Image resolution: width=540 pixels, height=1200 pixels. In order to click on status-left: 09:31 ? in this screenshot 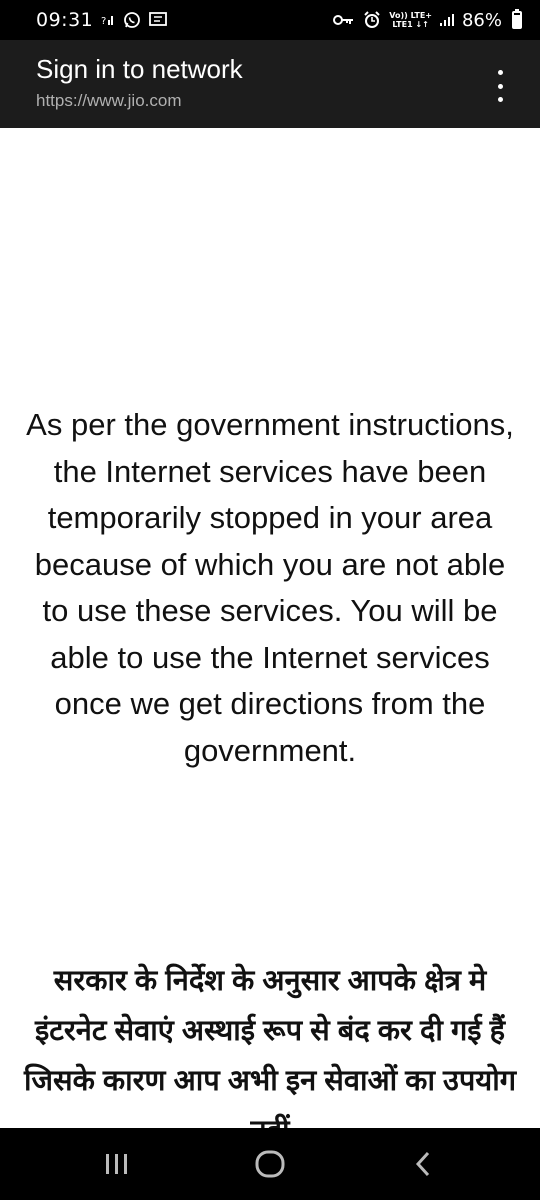, I will do `click(102, 20)`.